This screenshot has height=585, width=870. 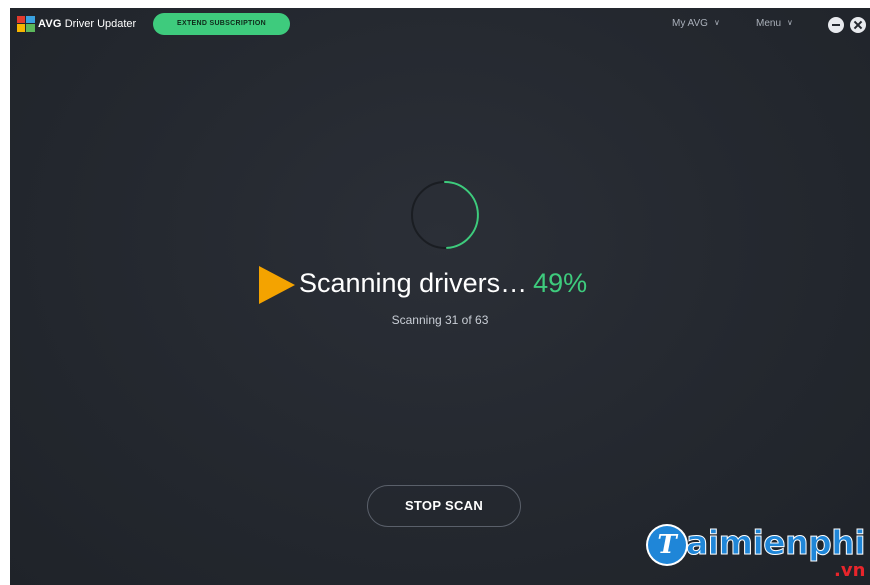 What do you see at coordinates (667, 545) in the screenshot?
I see `watermark-initial: T` at bounding box center [667, 545].